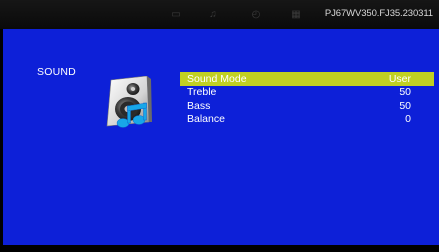  I want to click on top-status-bar: ▭ ♫ ◴ ▦ PJ67WV350.FJ35.230311, so click(219, 14).